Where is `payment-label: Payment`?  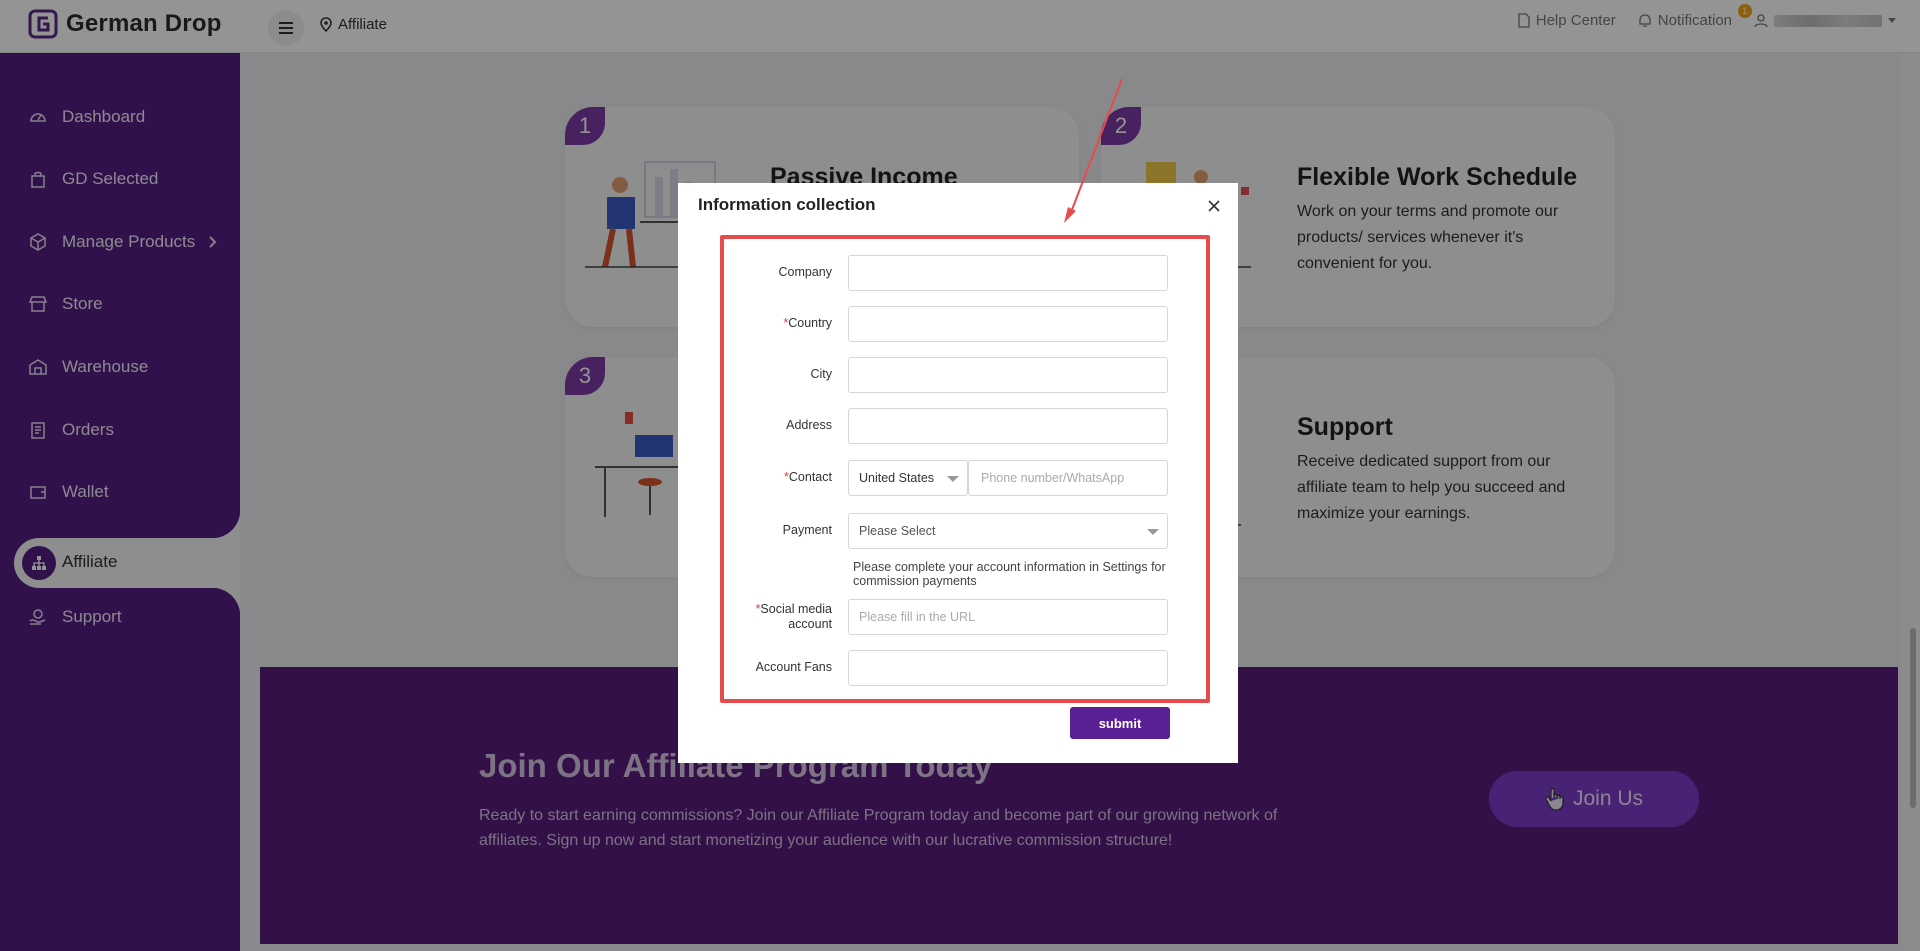 payment-label: Payment is located at coordinates (807, 530).